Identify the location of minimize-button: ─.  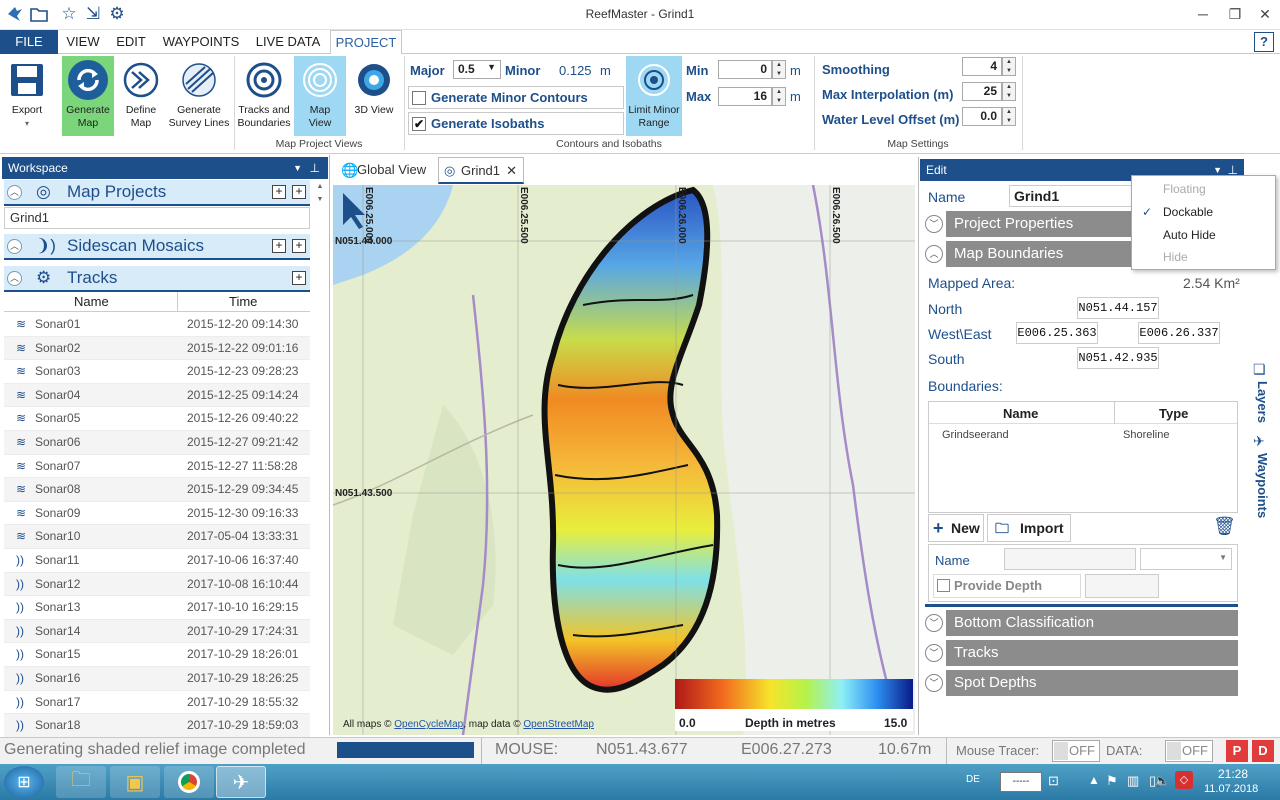
(1203, 14).